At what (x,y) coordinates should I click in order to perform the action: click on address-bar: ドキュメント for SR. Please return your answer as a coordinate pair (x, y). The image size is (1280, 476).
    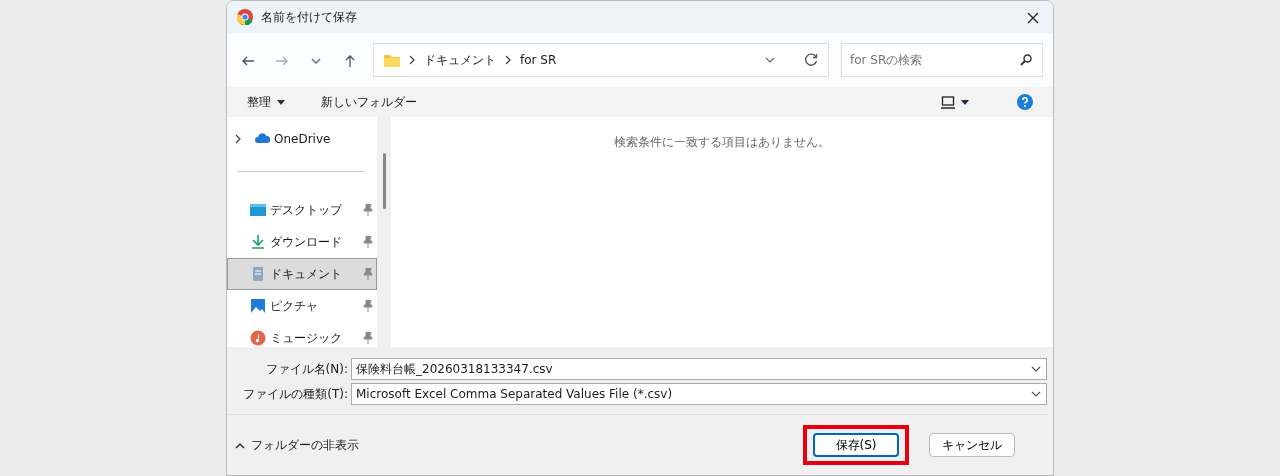
    Looking at the image, I should click on (601, 60).